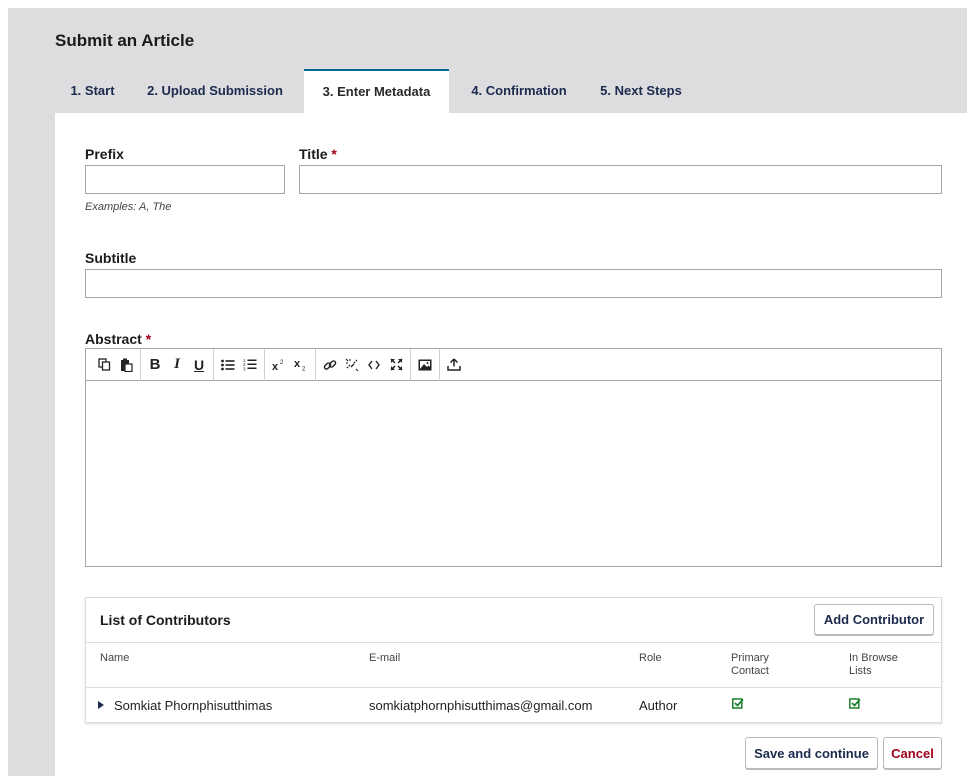 Image resolution: width=967 pixels, height=776 pixels. I want to click on title-input, so click(620, 179).